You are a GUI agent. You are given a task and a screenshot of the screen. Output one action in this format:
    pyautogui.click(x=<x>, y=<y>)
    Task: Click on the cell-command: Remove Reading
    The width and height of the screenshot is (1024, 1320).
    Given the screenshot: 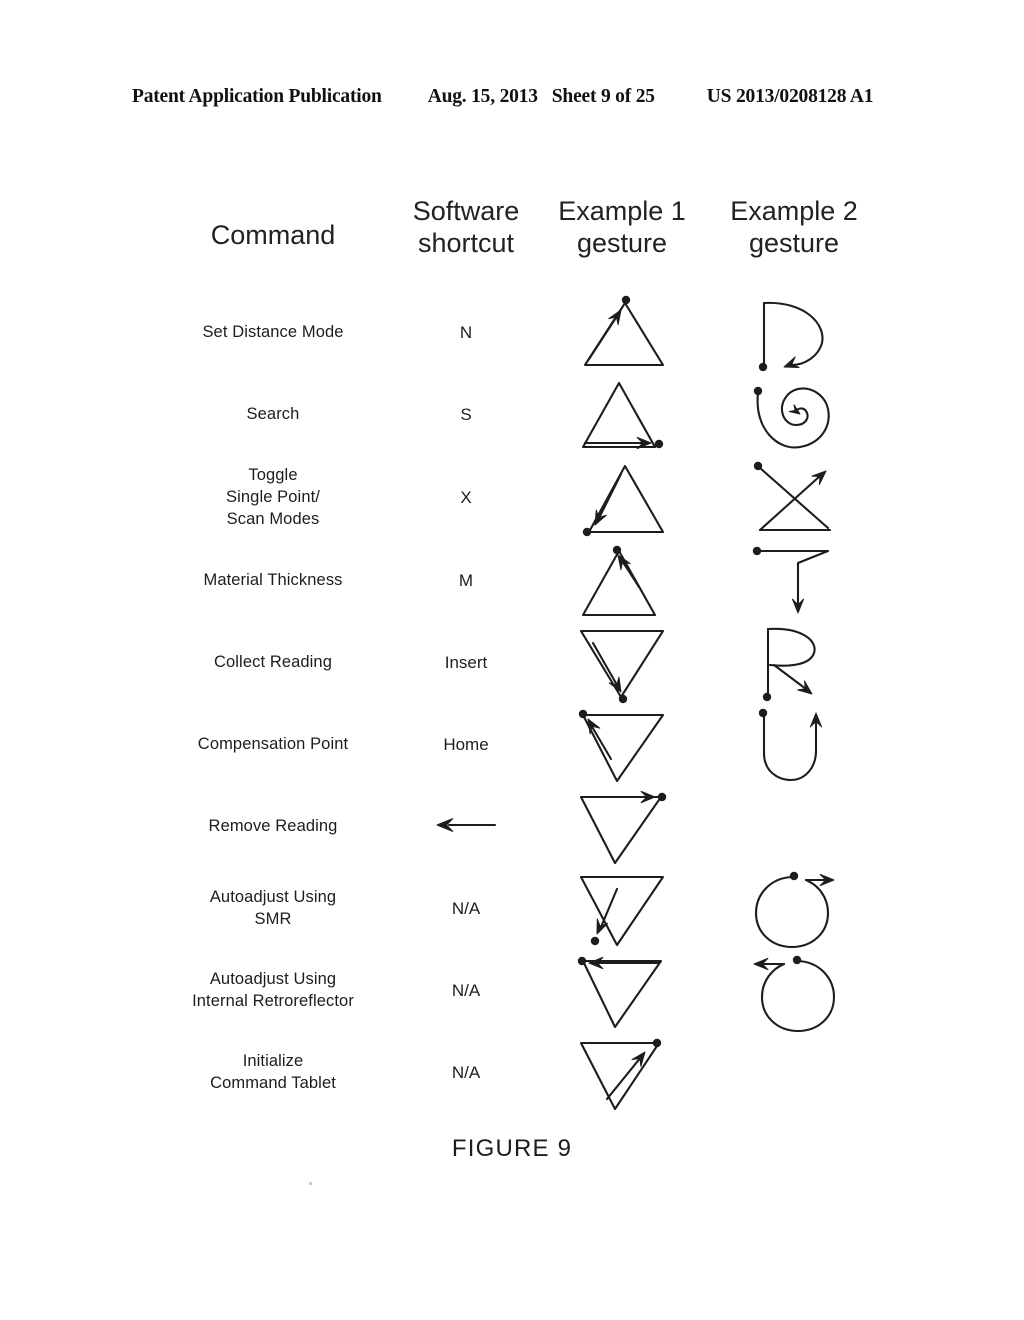 What is the action you would take?
    pyautogui.click(x=273, y=827)
    